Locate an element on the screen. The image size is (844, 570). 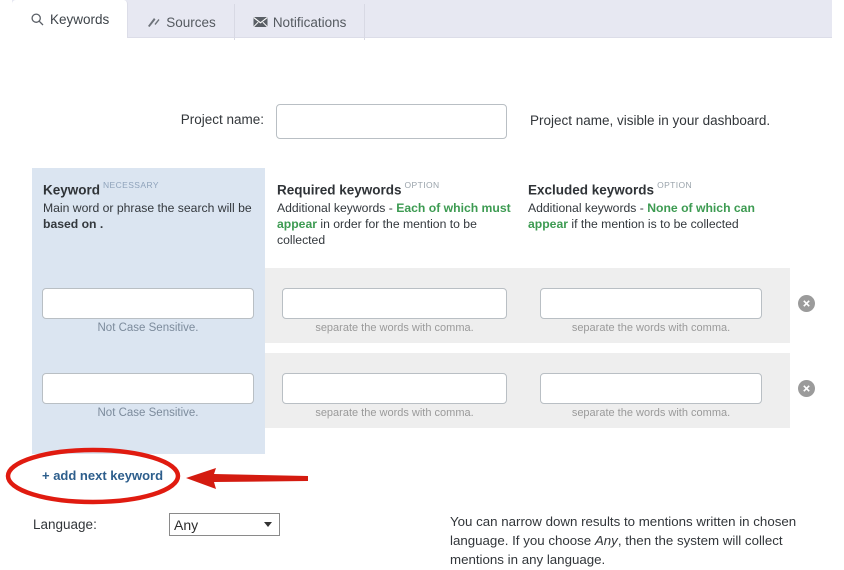
envelope-icon is located at coordinates (260, 22).